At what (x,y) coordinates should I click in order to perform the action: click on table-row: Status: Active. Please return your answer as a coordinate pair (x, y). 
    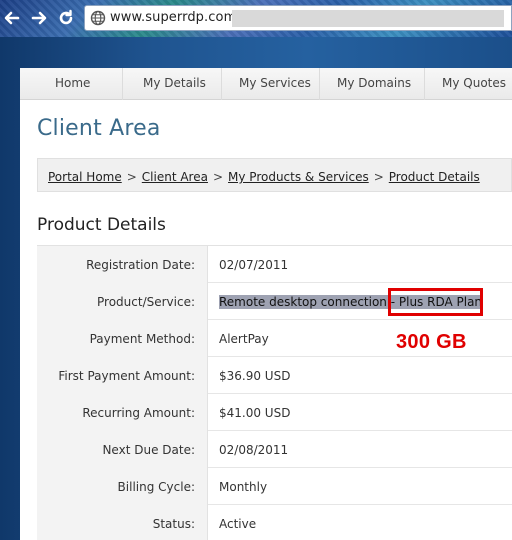
    Looking at the image, I should click on (274, 522).